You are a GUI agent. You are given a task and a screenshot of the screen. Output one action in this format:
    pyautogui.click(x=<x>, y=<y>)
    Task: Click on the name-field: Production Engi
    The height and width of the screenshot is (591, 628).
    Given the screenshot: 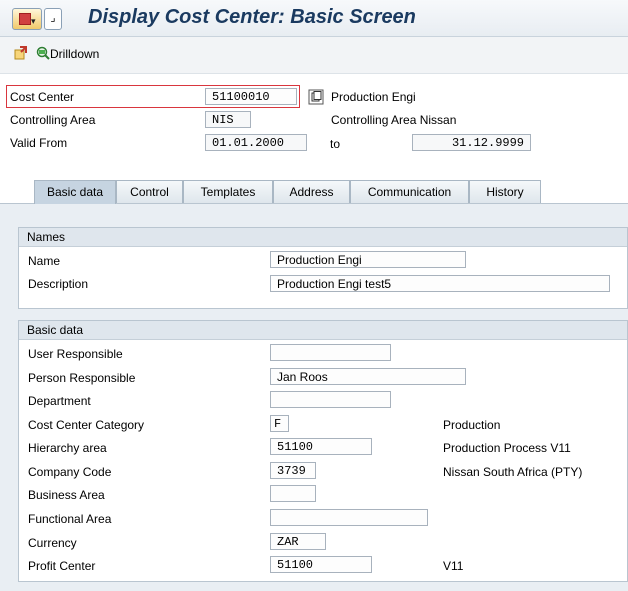 What is the action you would take?
    pyautogui.click(x=368, y=259)
    